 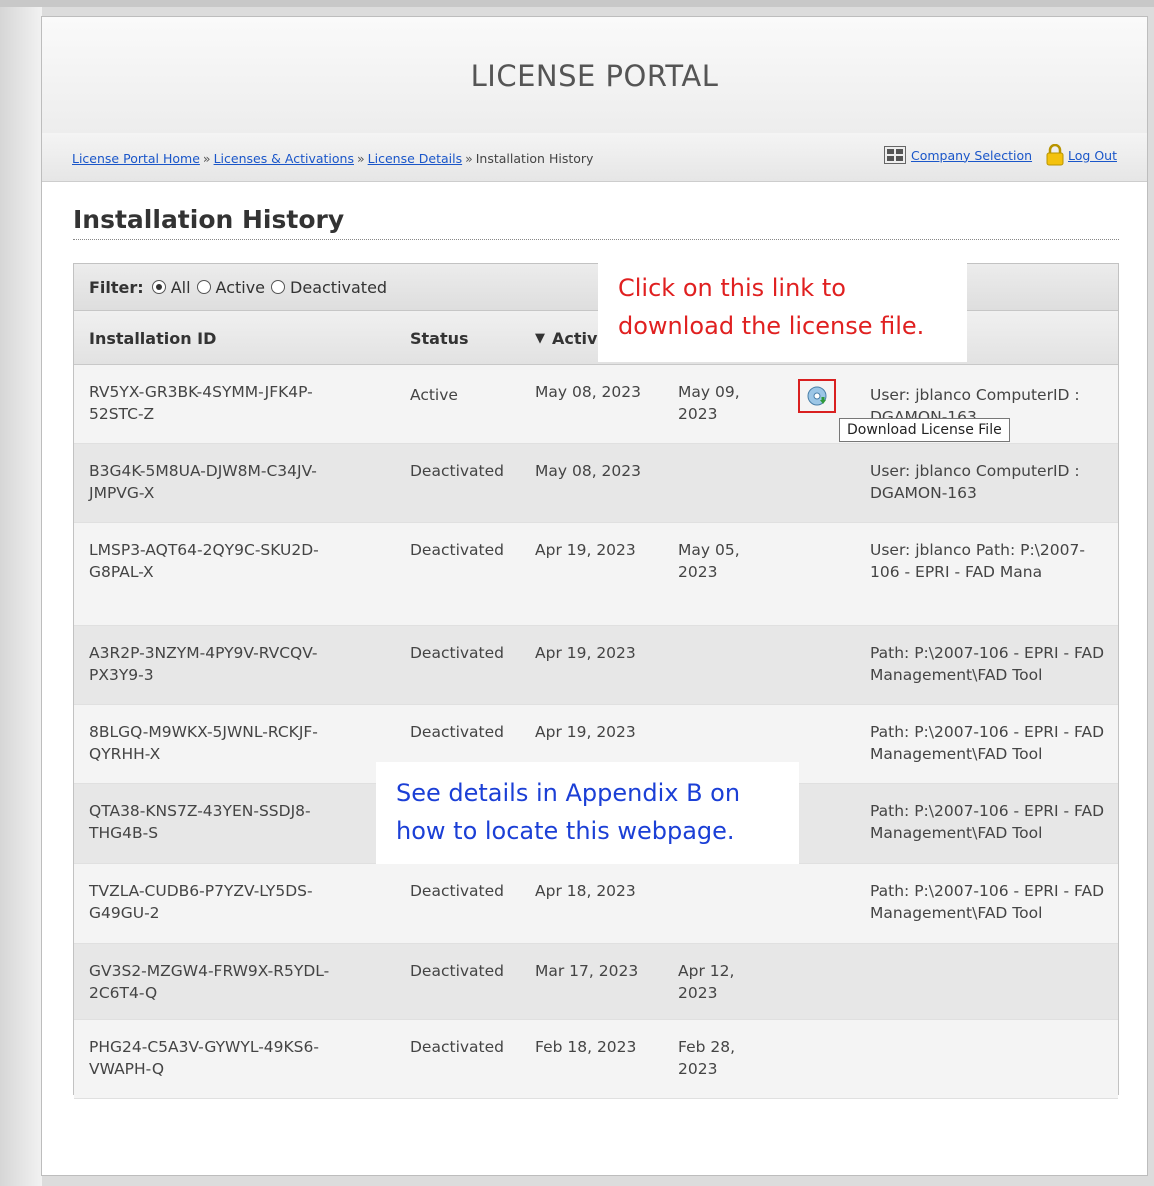 What do you see at coordinates (975, 482) in the screenshot?
I see `info-cell: User: jblanco ComputerID : DGAMON-163` at bounding box center [975, 482].